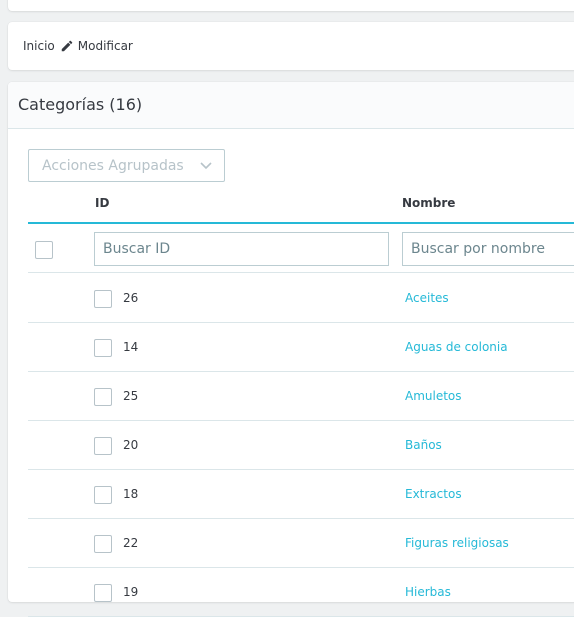 The height and width of the screenshot is (617, 574). What do you see at coordinates (456, 347) in the screenshot?
I see `row-name-link: Aguas de colonia` at bounding box center [456, 347].